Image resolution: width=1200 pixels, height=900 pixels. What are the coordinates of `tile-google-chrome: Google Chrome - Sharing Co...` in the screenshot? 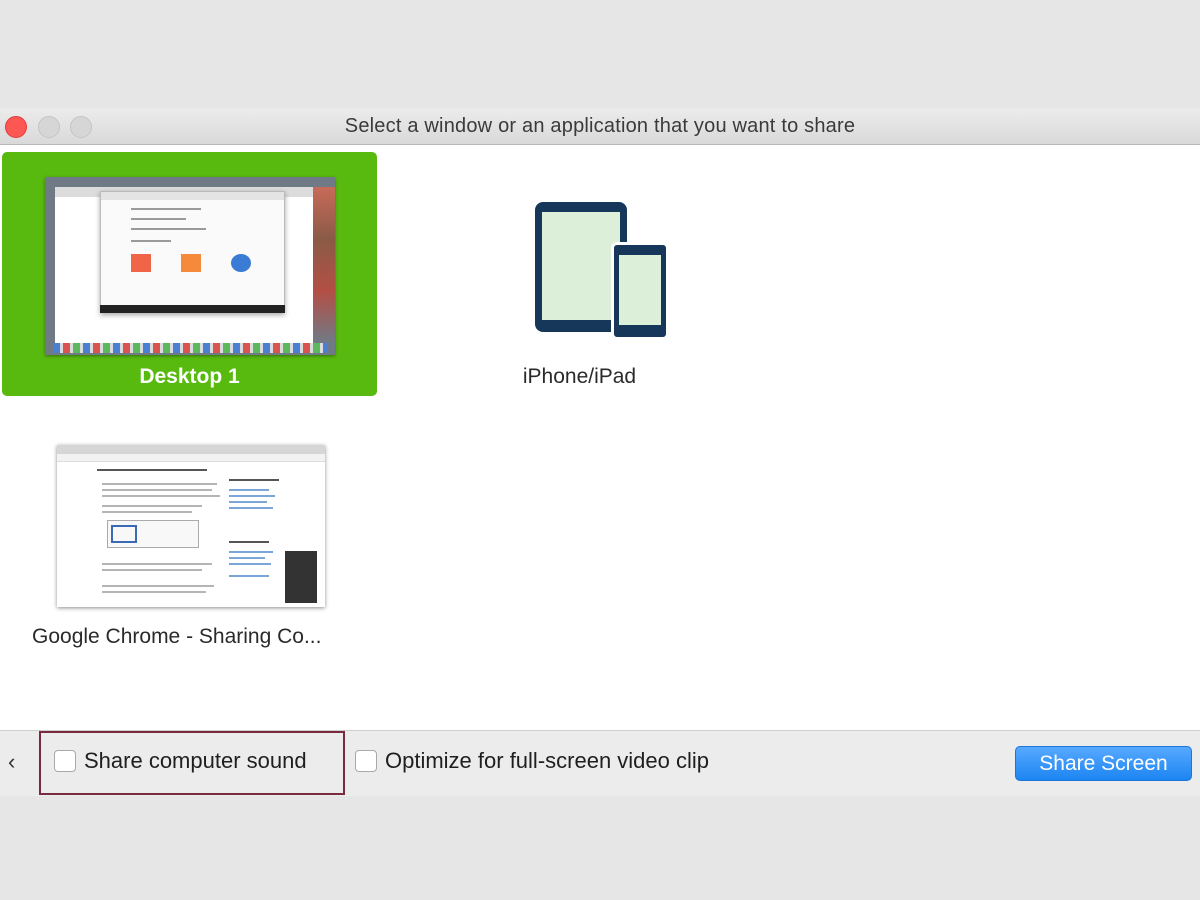 It's located at (189, 552).